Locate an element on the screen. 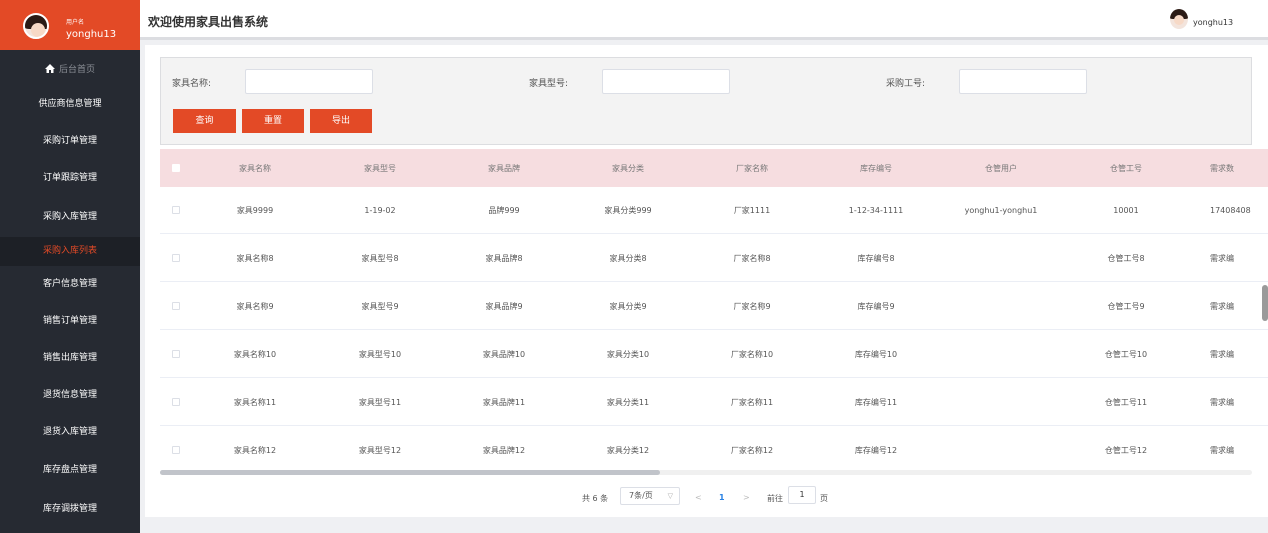 This screenshot has height=533, width=1268. export-button: 导出 is located at coordinates (341, 121).